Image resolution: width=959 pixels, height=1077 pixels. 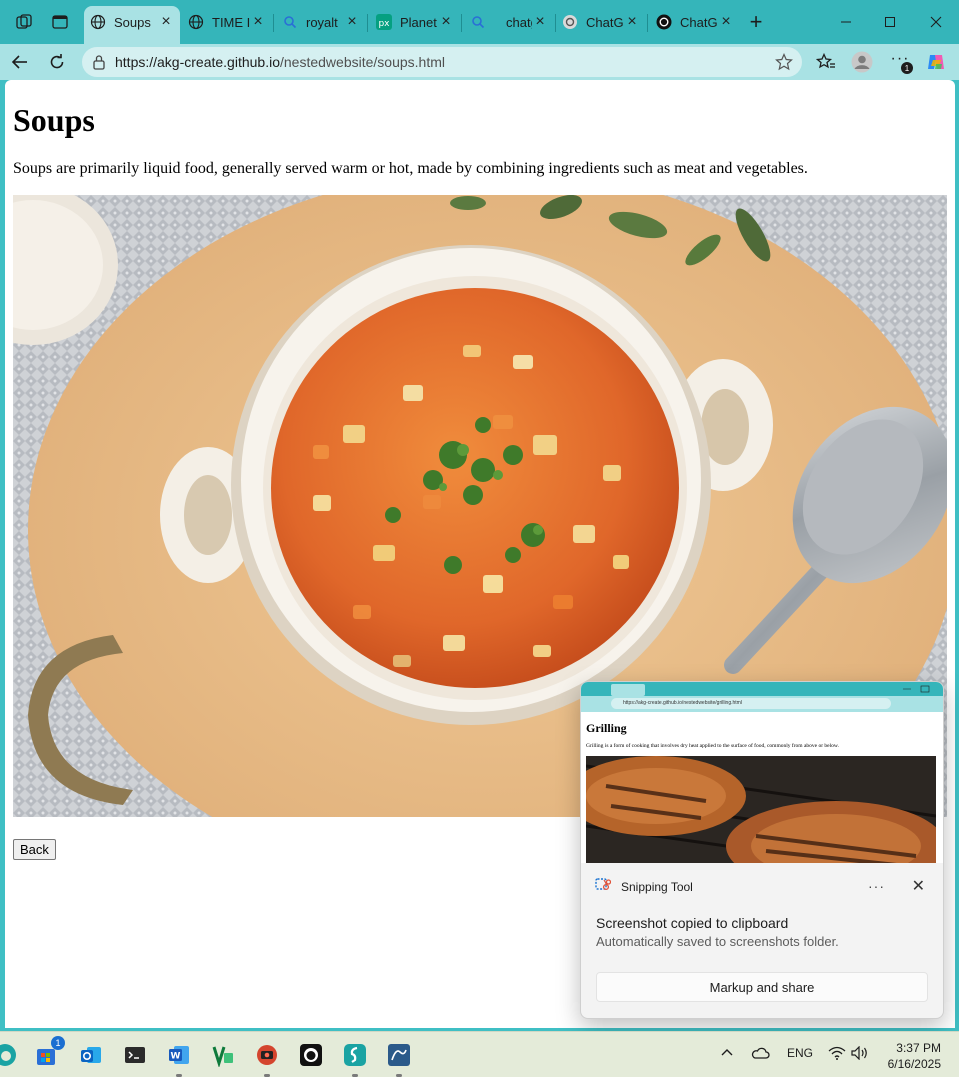 What do you see at coordinates (311, 1055) in the screenshot?
I see `github-desktop-icon` at bounding box center [311, 1055].